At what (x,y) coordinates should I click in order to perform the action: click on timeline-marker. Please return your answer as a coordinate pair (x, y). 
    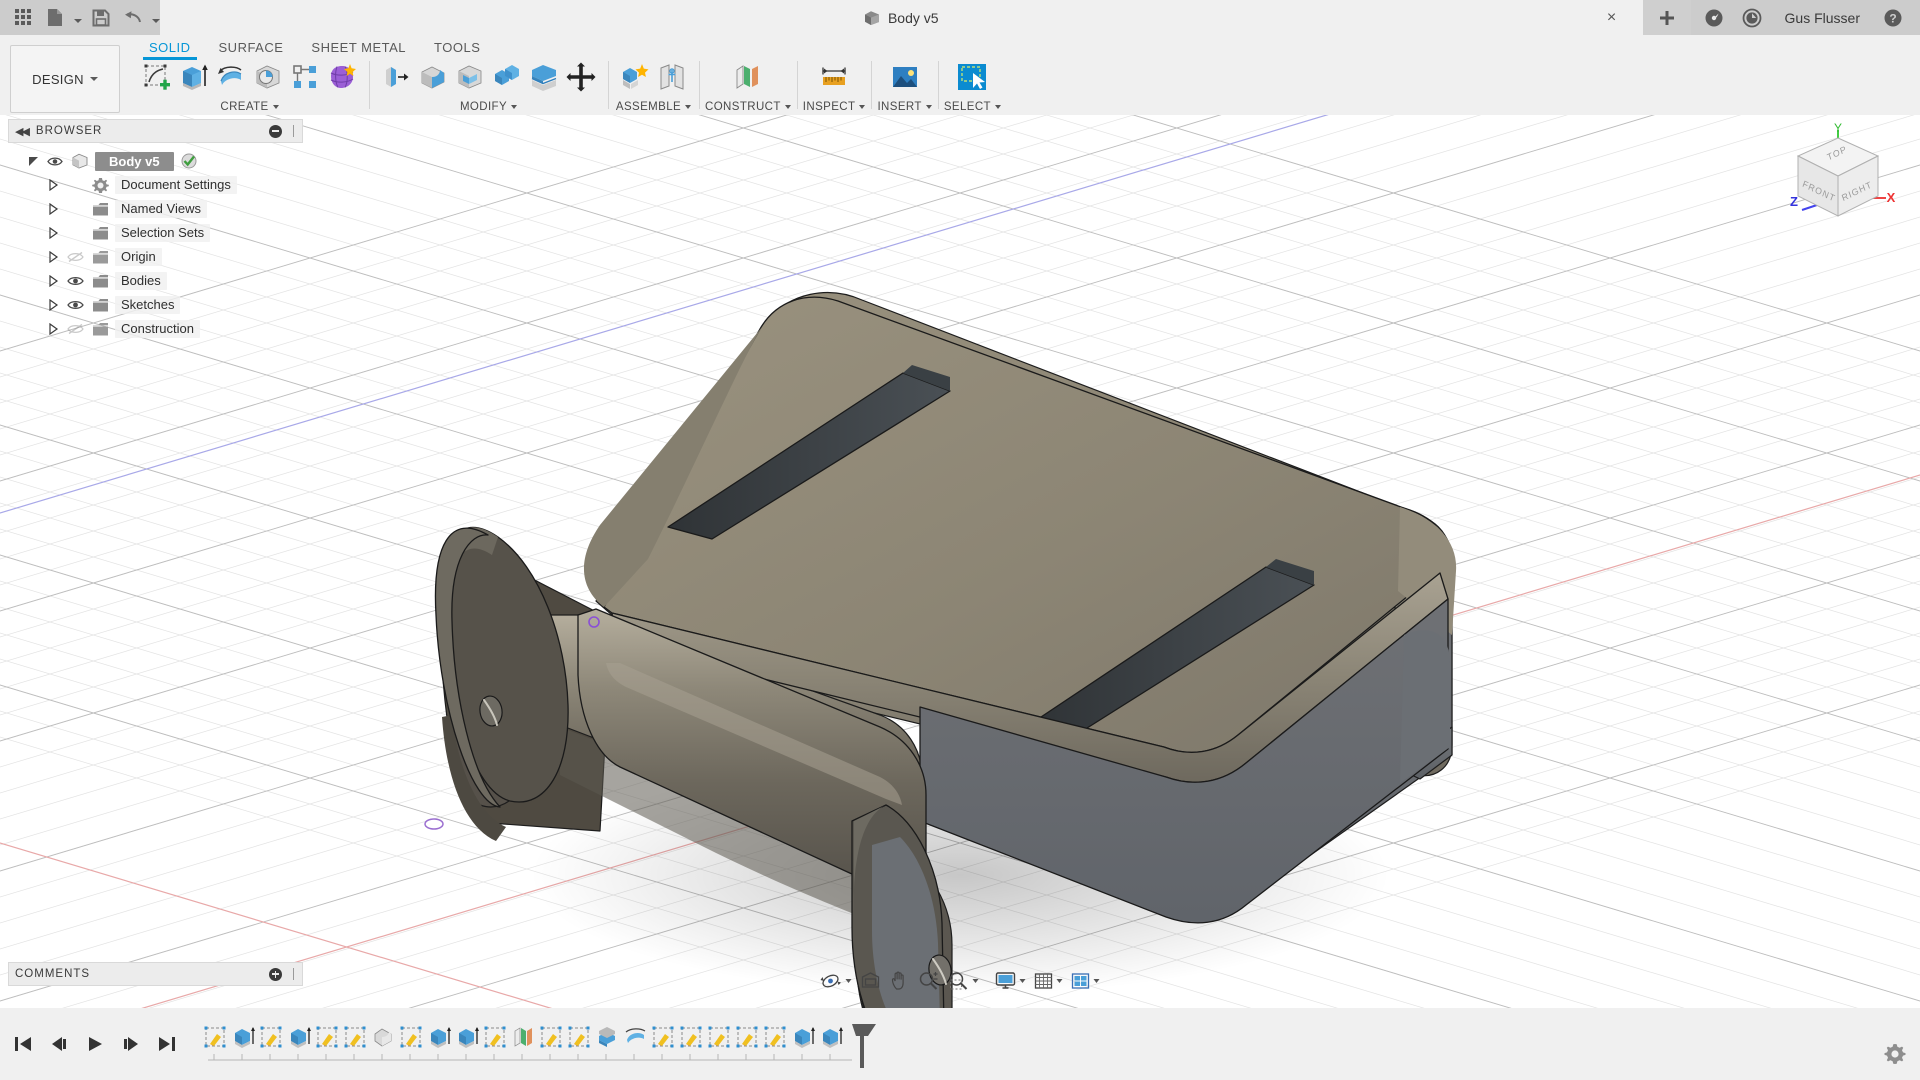
    Looking at the image, I should click on (864, 1046).